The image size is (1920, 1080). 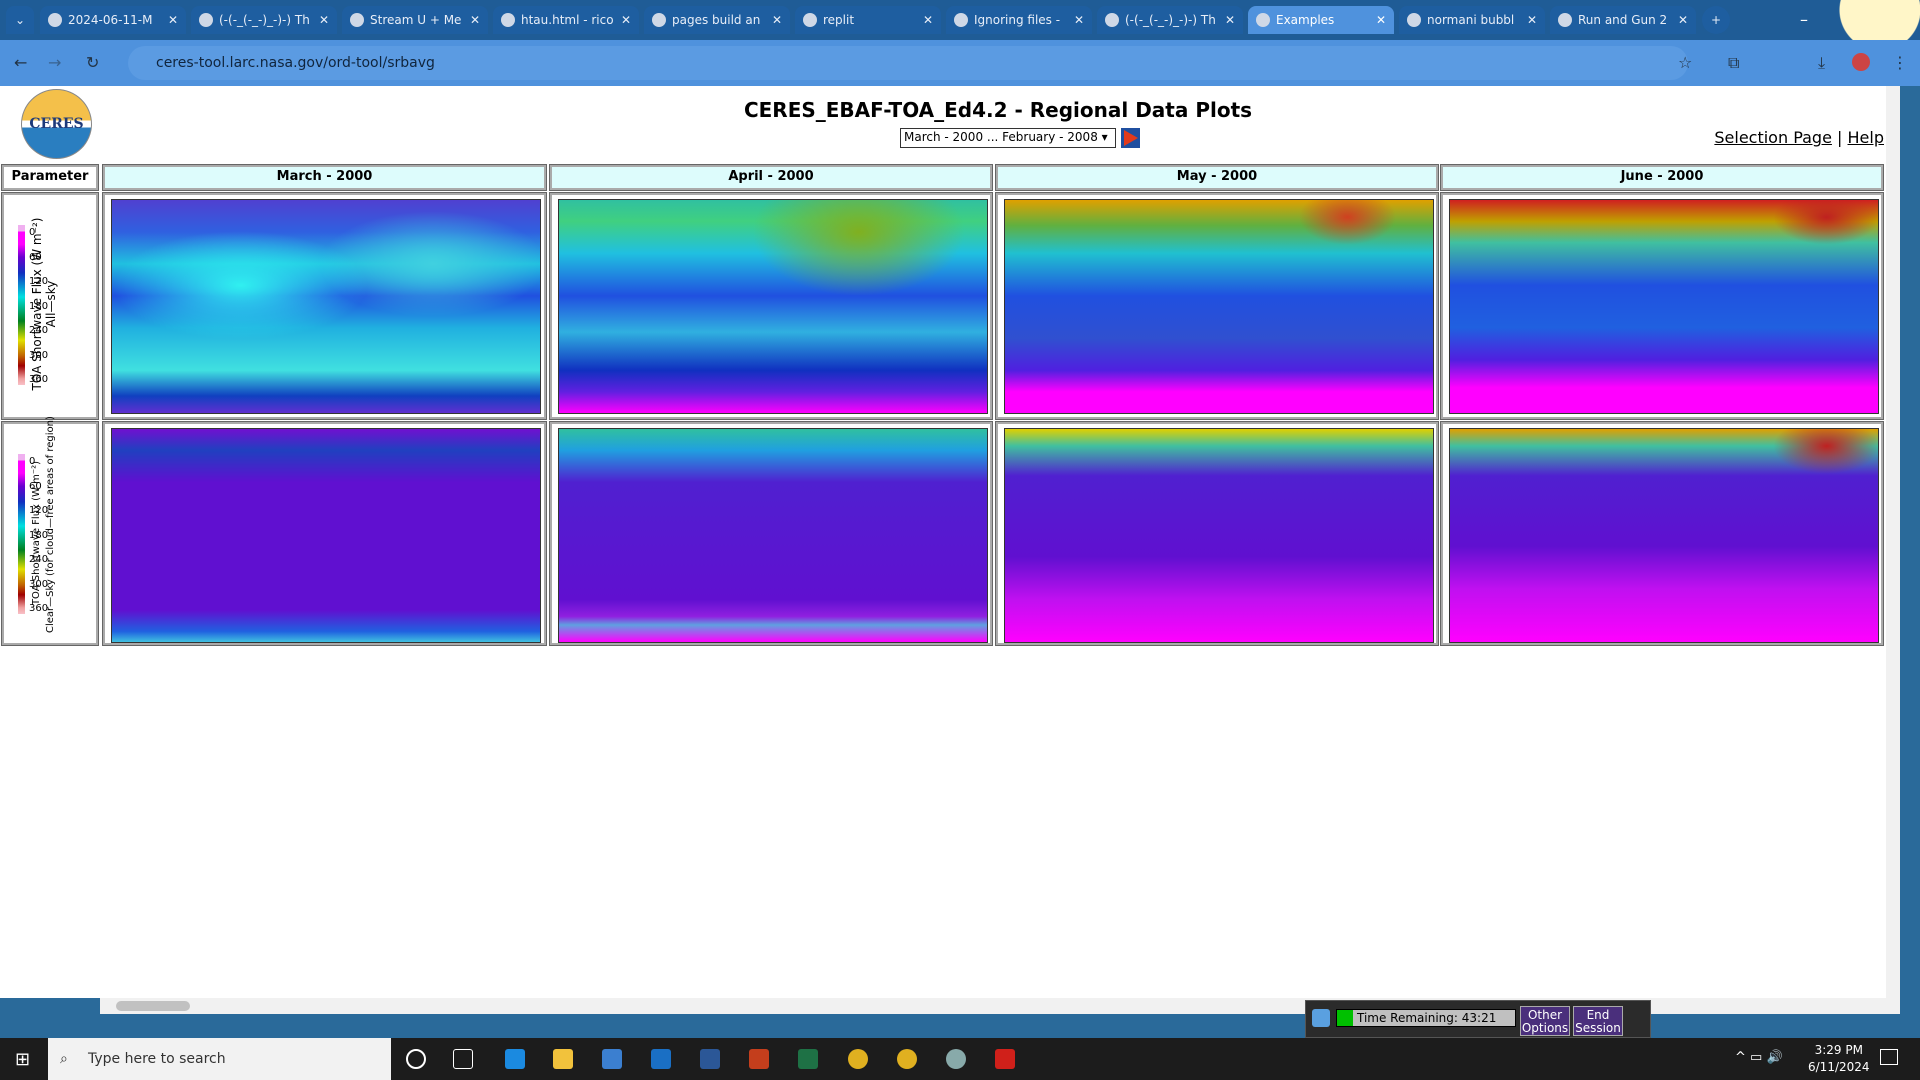 What do you see at coordinates (759, 1059) in the screenshot?
I see `powerpoint-icon` at bounding box center [759, 1059].